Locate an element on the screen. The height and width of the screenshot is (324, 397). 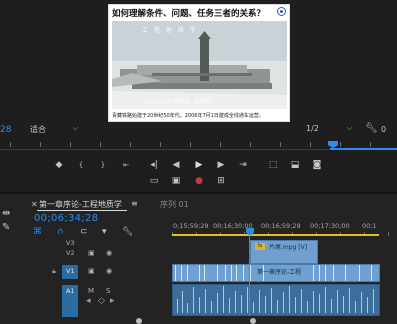
play-icon: ▶ is located at coordinates (199, 165).